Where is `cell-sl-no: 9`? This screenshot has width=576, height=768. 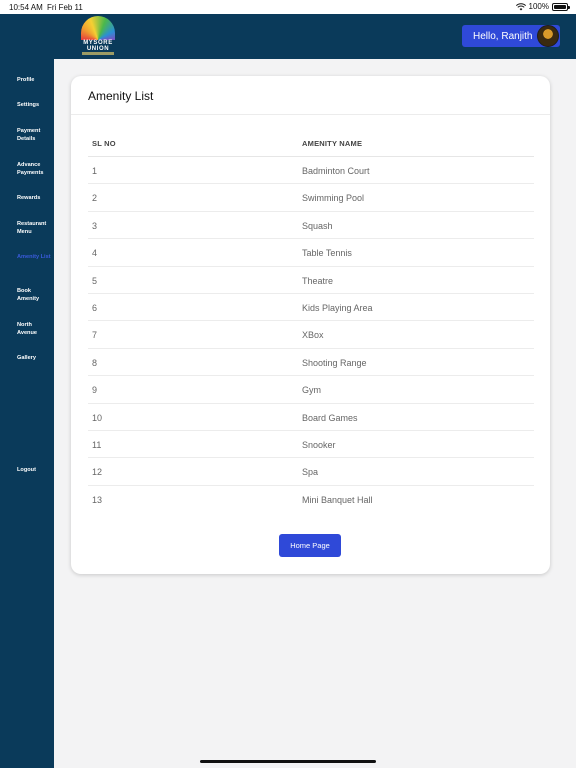
cell-sl-no: 9 is located at coordinates (95, 390).